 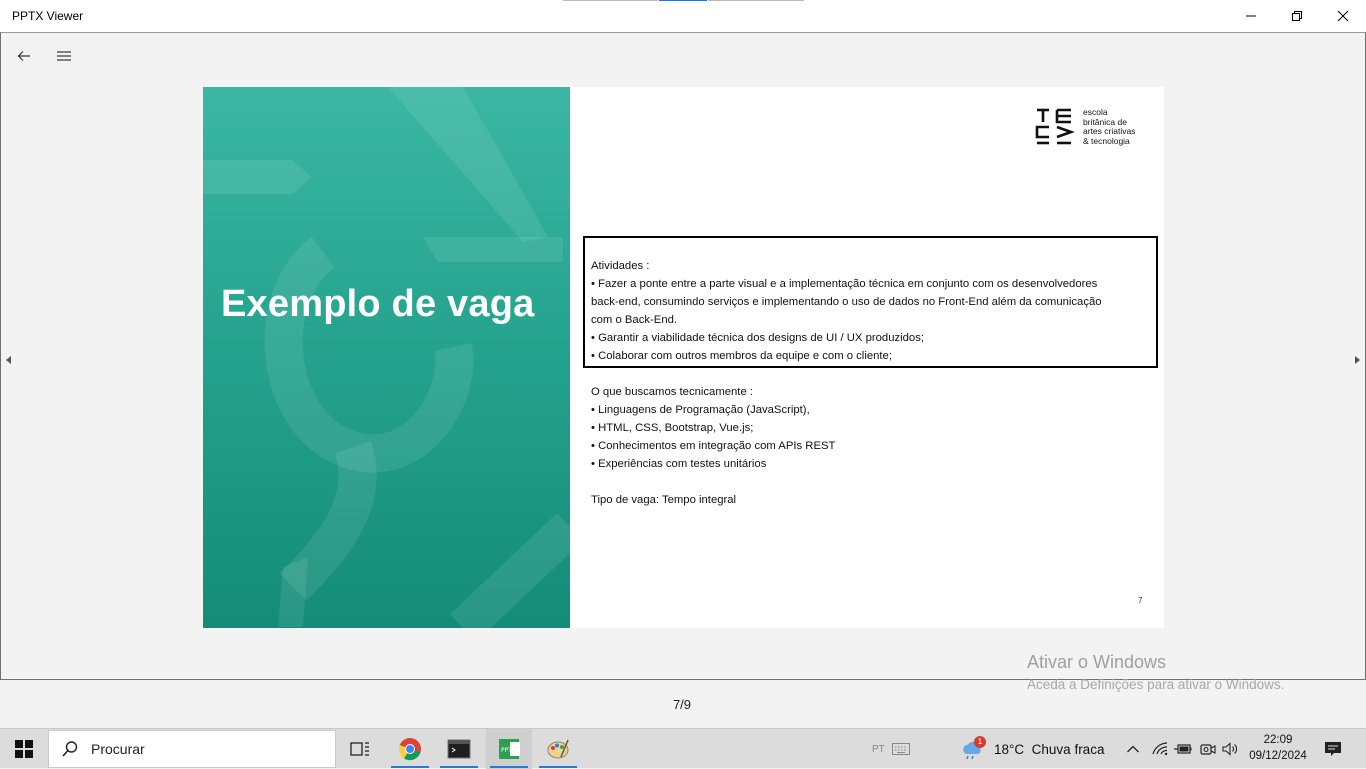 I want to click on taskbar-paint, so click(x=558, y=749).